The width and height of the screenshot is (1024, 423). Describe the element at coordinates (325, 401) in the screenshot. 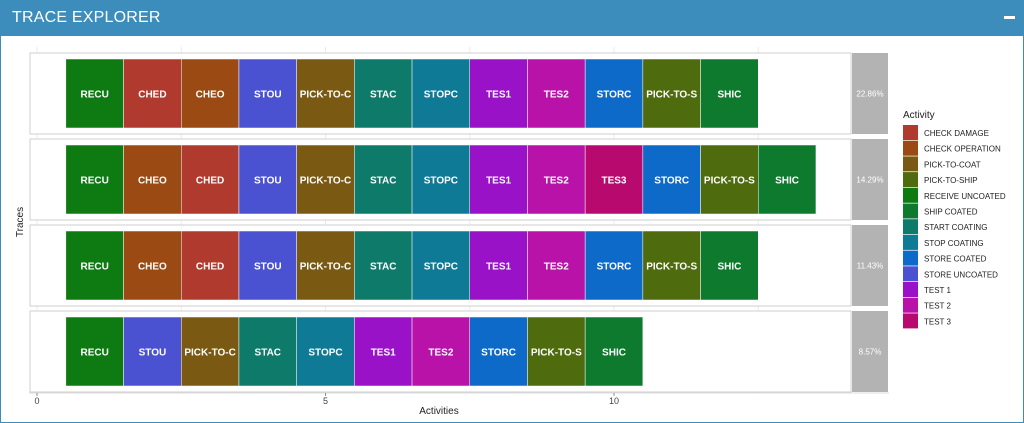

I see `x-tick-label: 5` at that location.